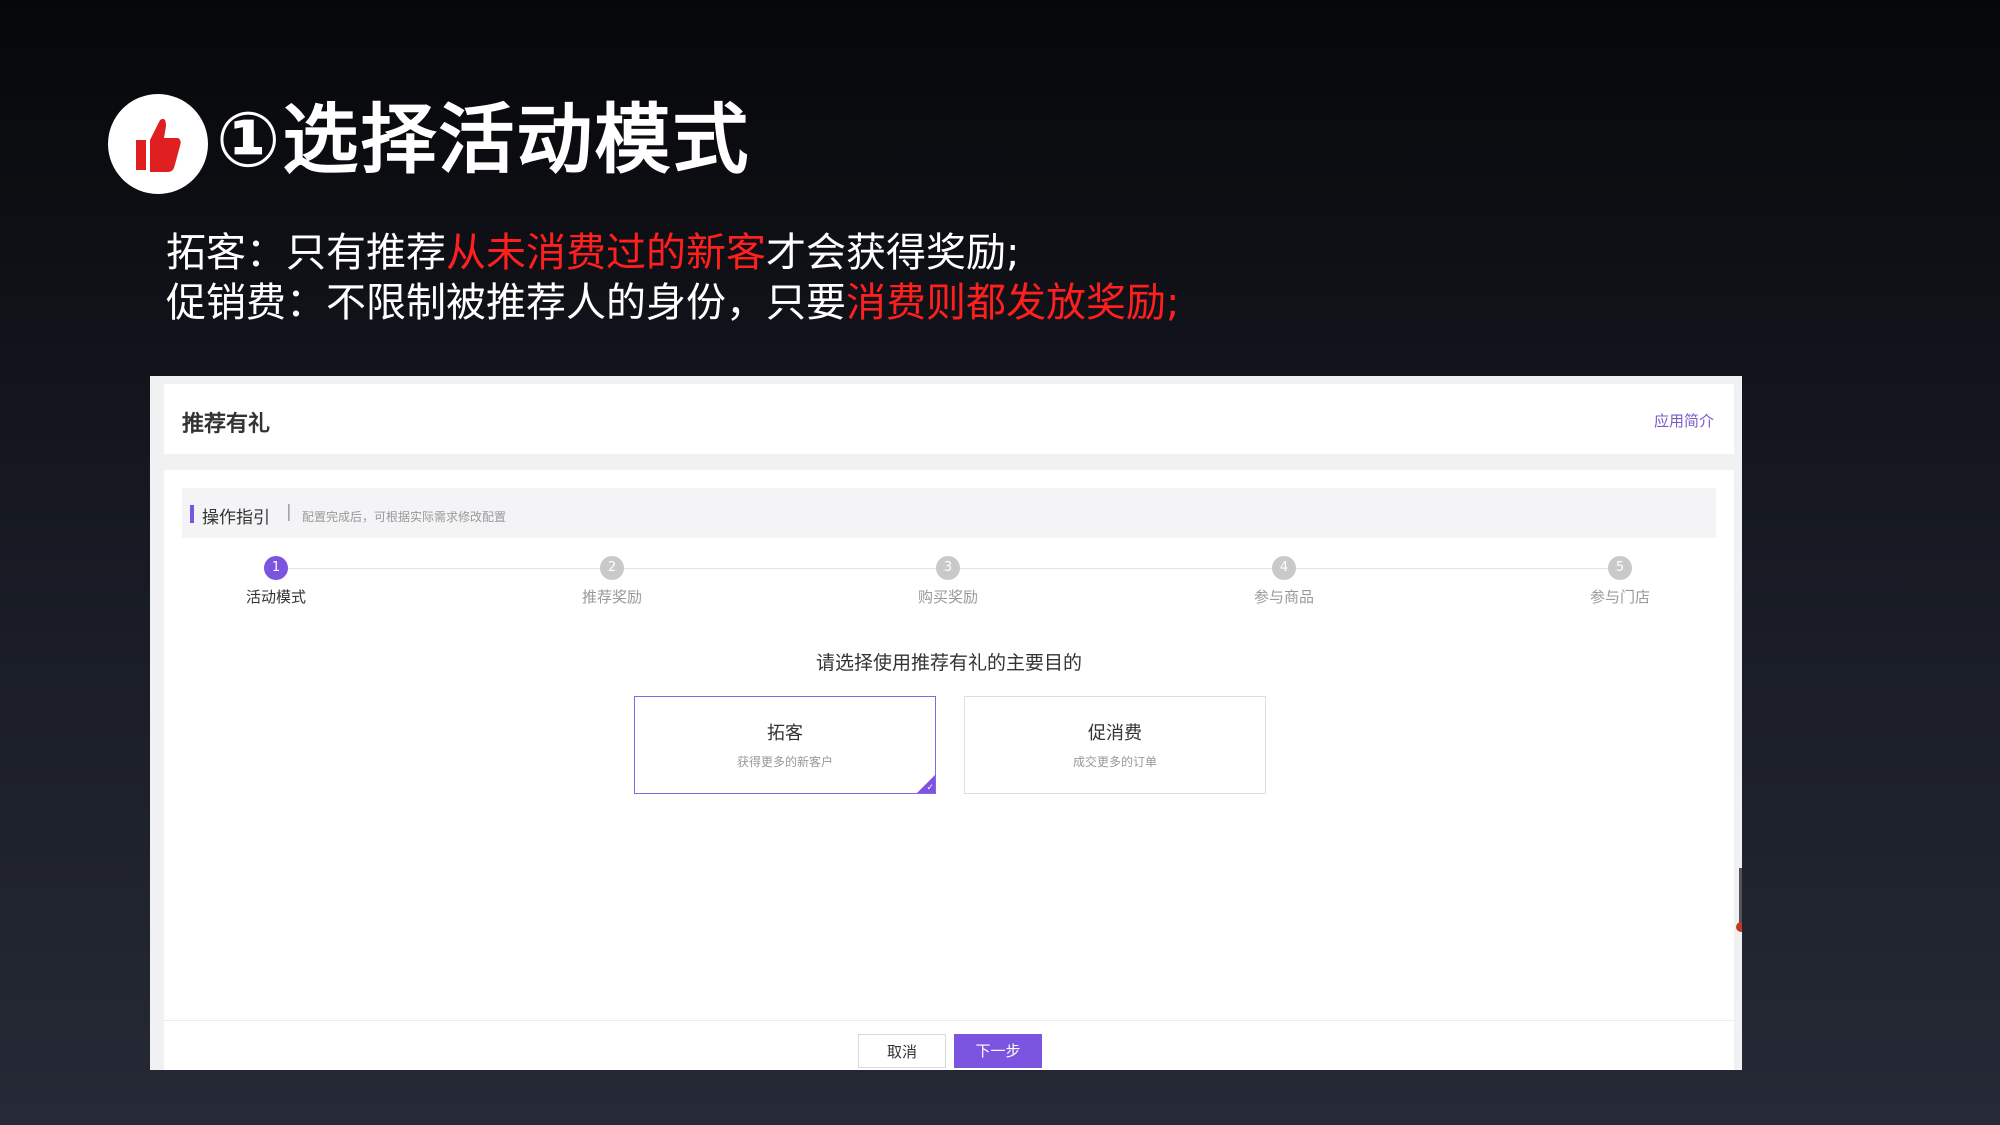 Image resolution: width=2000 pixels, height=1125 pixels. I want to click on step-1: 1 活动模式, so click(276, 581).